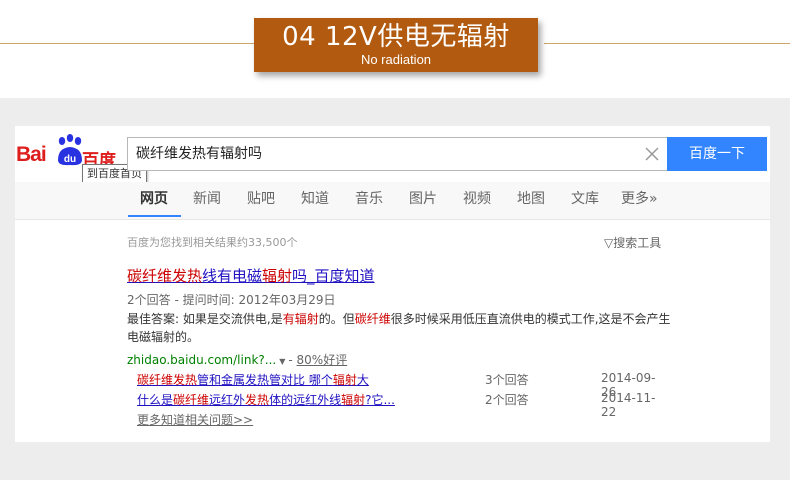 This screenshot has height=480, width=790. I want to click on sub-result-count: 2个回答, so click(507, 400).